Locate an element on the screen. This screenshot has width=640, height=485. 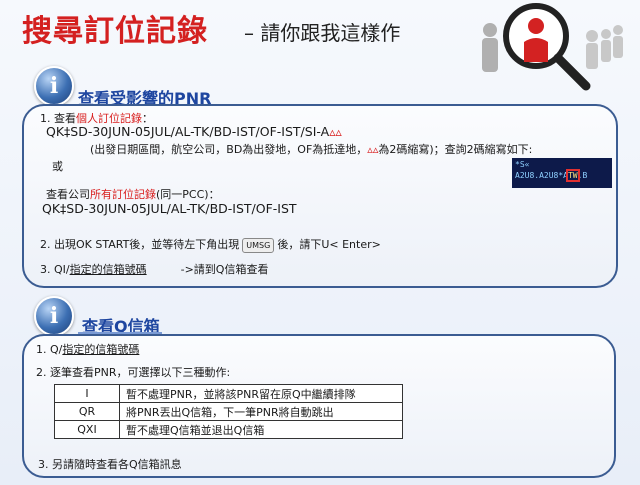
table-row: QR 將PNR丟出Q信箱，下一筆PNR將自動跳出 is located at coordinates (228, 411).